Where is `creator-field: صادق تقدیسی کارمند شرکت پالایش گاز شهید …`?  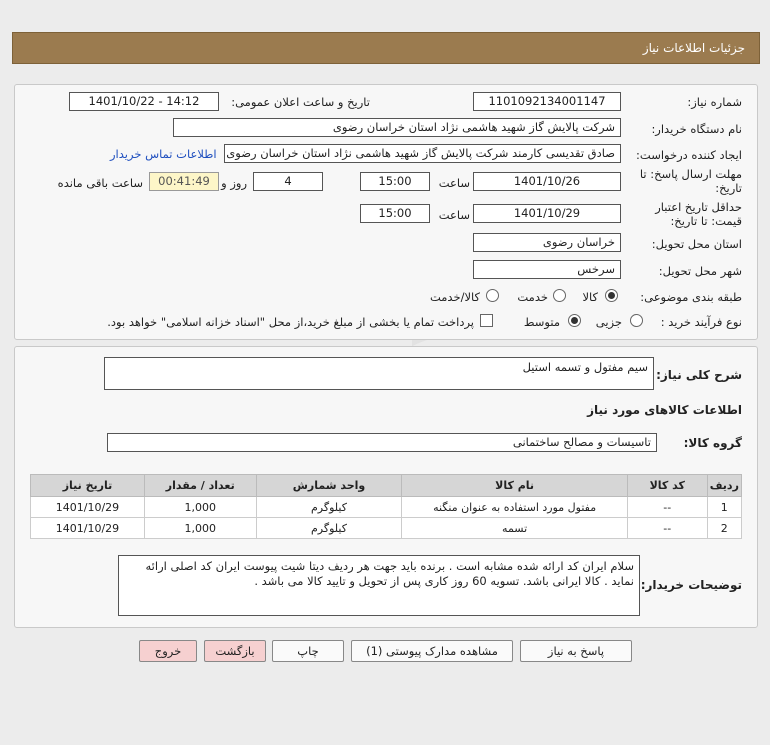
creator-field: صادق تقدیسی کارمند شرکت پالایش گاز شهید … is located at coordinates (422, 153).